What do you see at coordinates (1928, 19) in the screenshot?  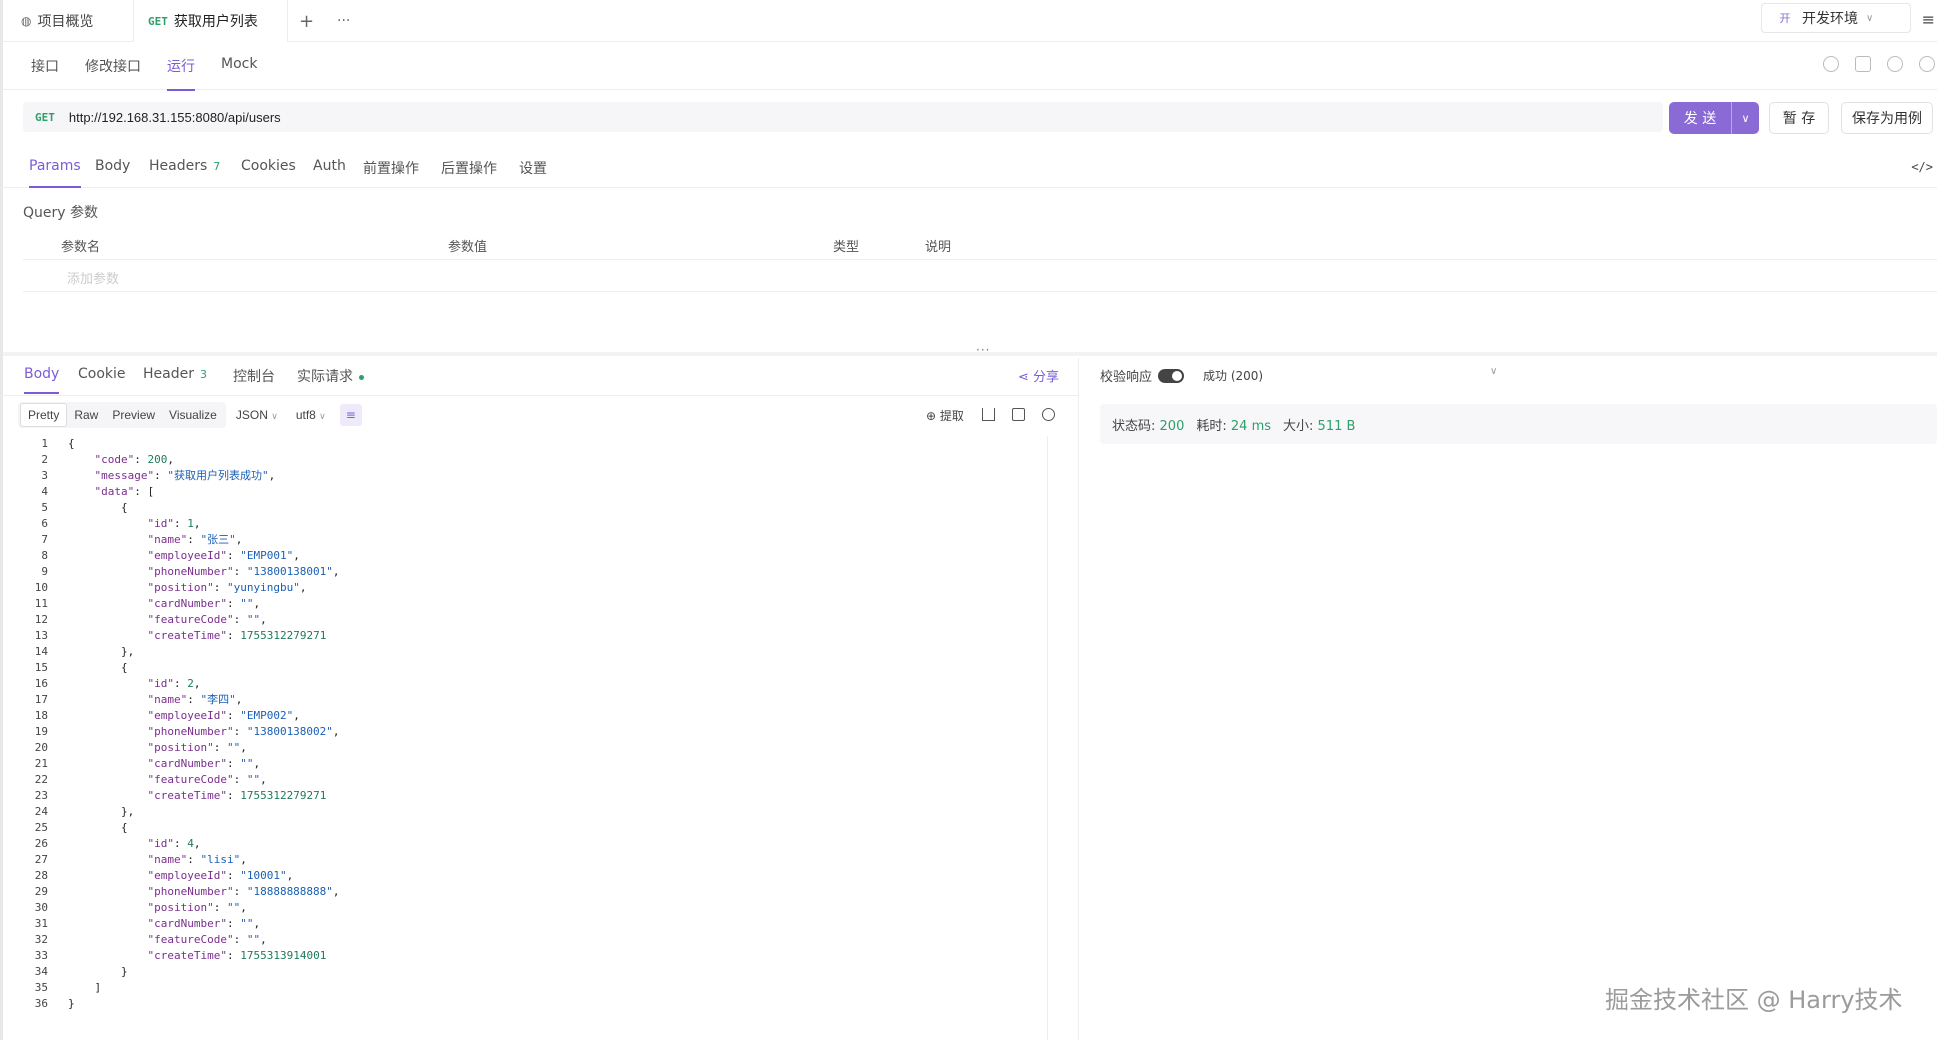 I see `menu-icon: ≡` at bounding box center [1928, 19].